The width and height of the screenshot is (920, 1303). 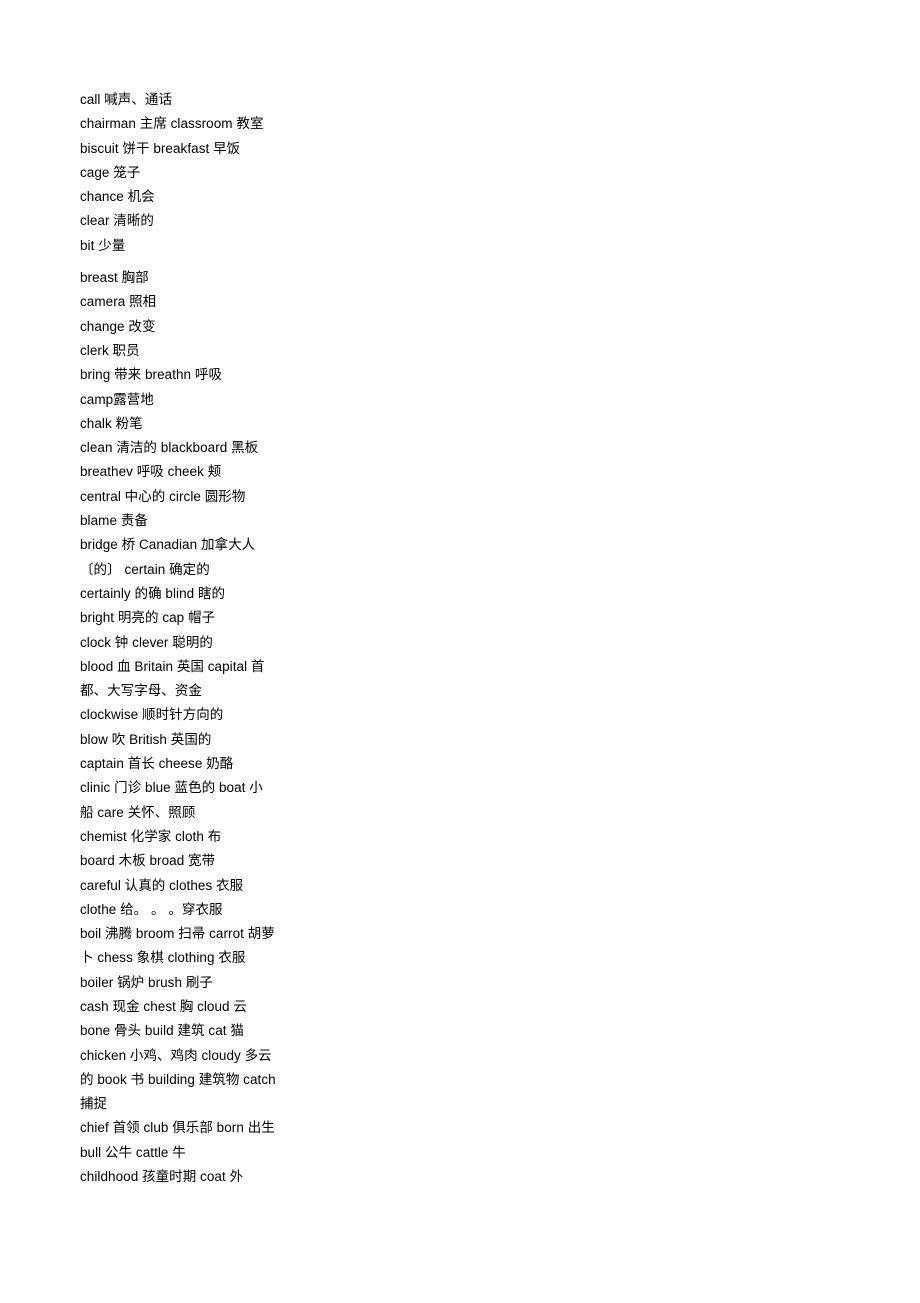 What do you see at coordinates (118, 326) in the screenshot?
I see `vocabulary-line: change 改变` at bounding box center [118, 326].